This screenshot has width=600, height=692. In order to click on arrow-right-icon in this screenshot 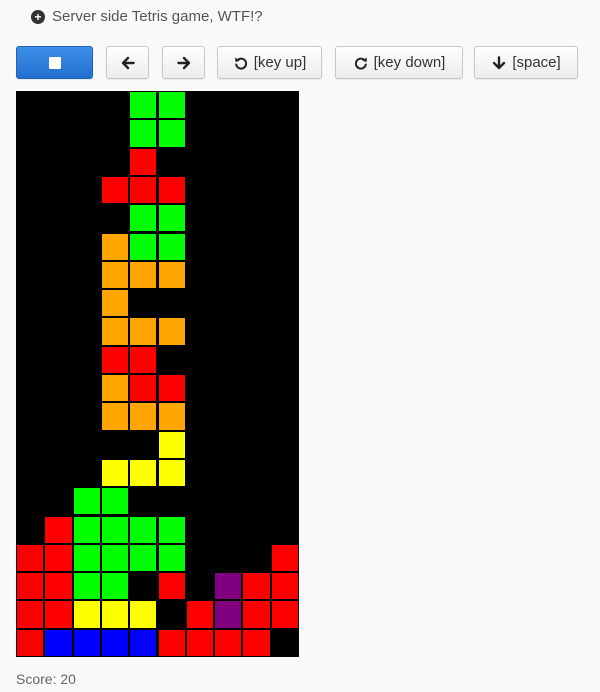, I will do `click(184, 63)`.